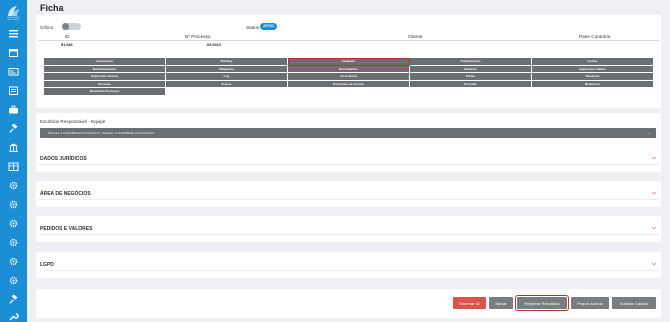 This screenshot has width=670, height=322. What do you see at coordinates (198, 36) in the screenshot?
I see `col-processo: Nº Processo` at bounding box center [198, 36].